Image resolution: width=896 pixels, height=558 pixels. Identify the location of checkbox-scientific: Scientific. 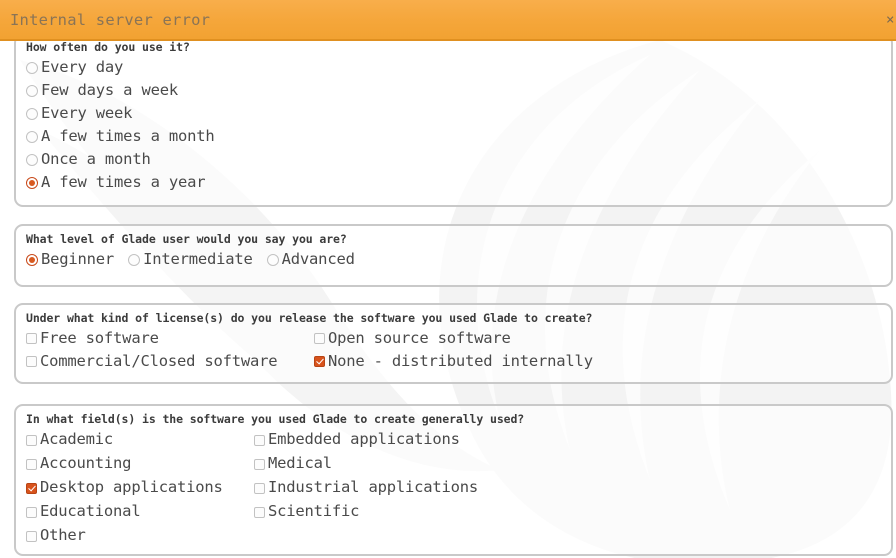
(307, 511).